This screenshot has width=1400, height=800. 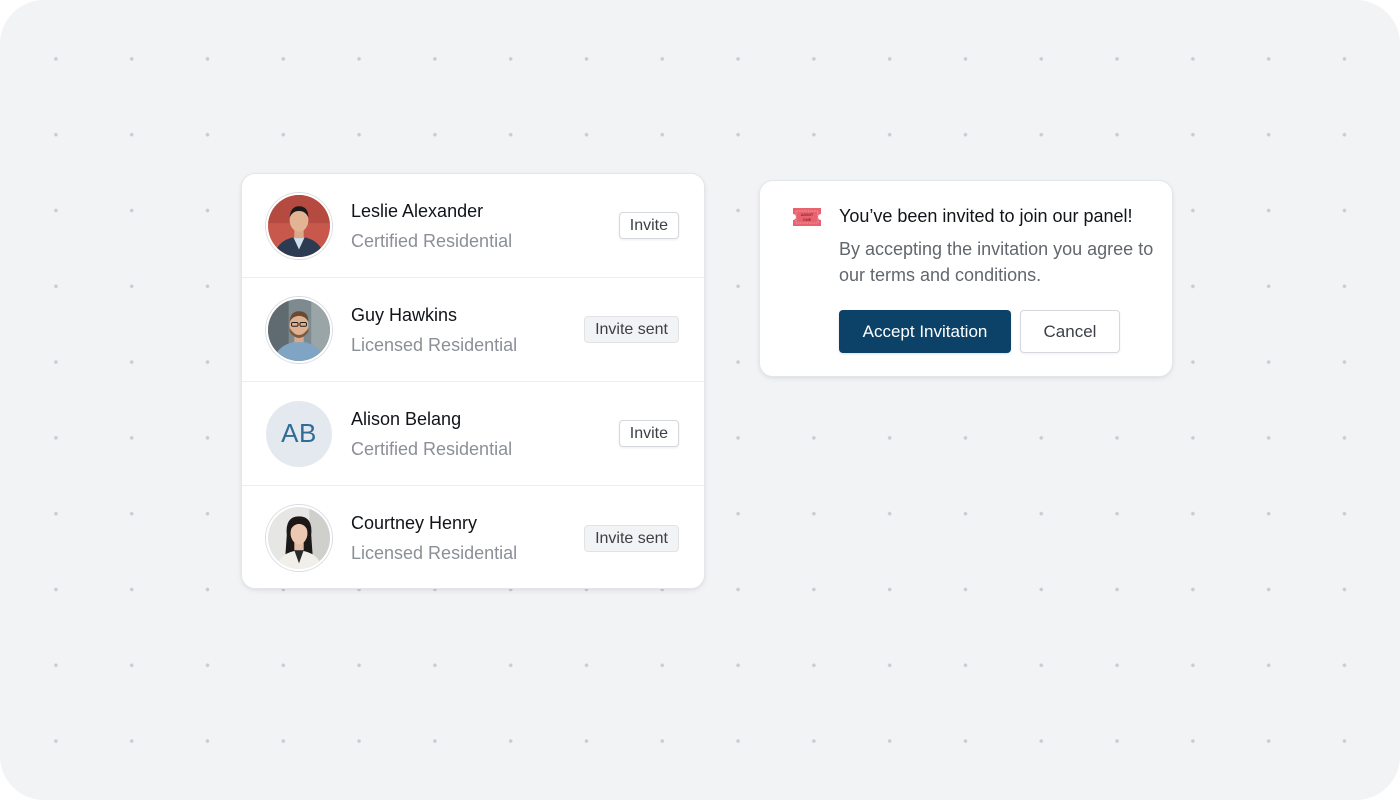 What do you see at coordinates (1070, 331) in the screenshot?
I see `cancel-button: Cancel` at bounding box center [1070, 331].